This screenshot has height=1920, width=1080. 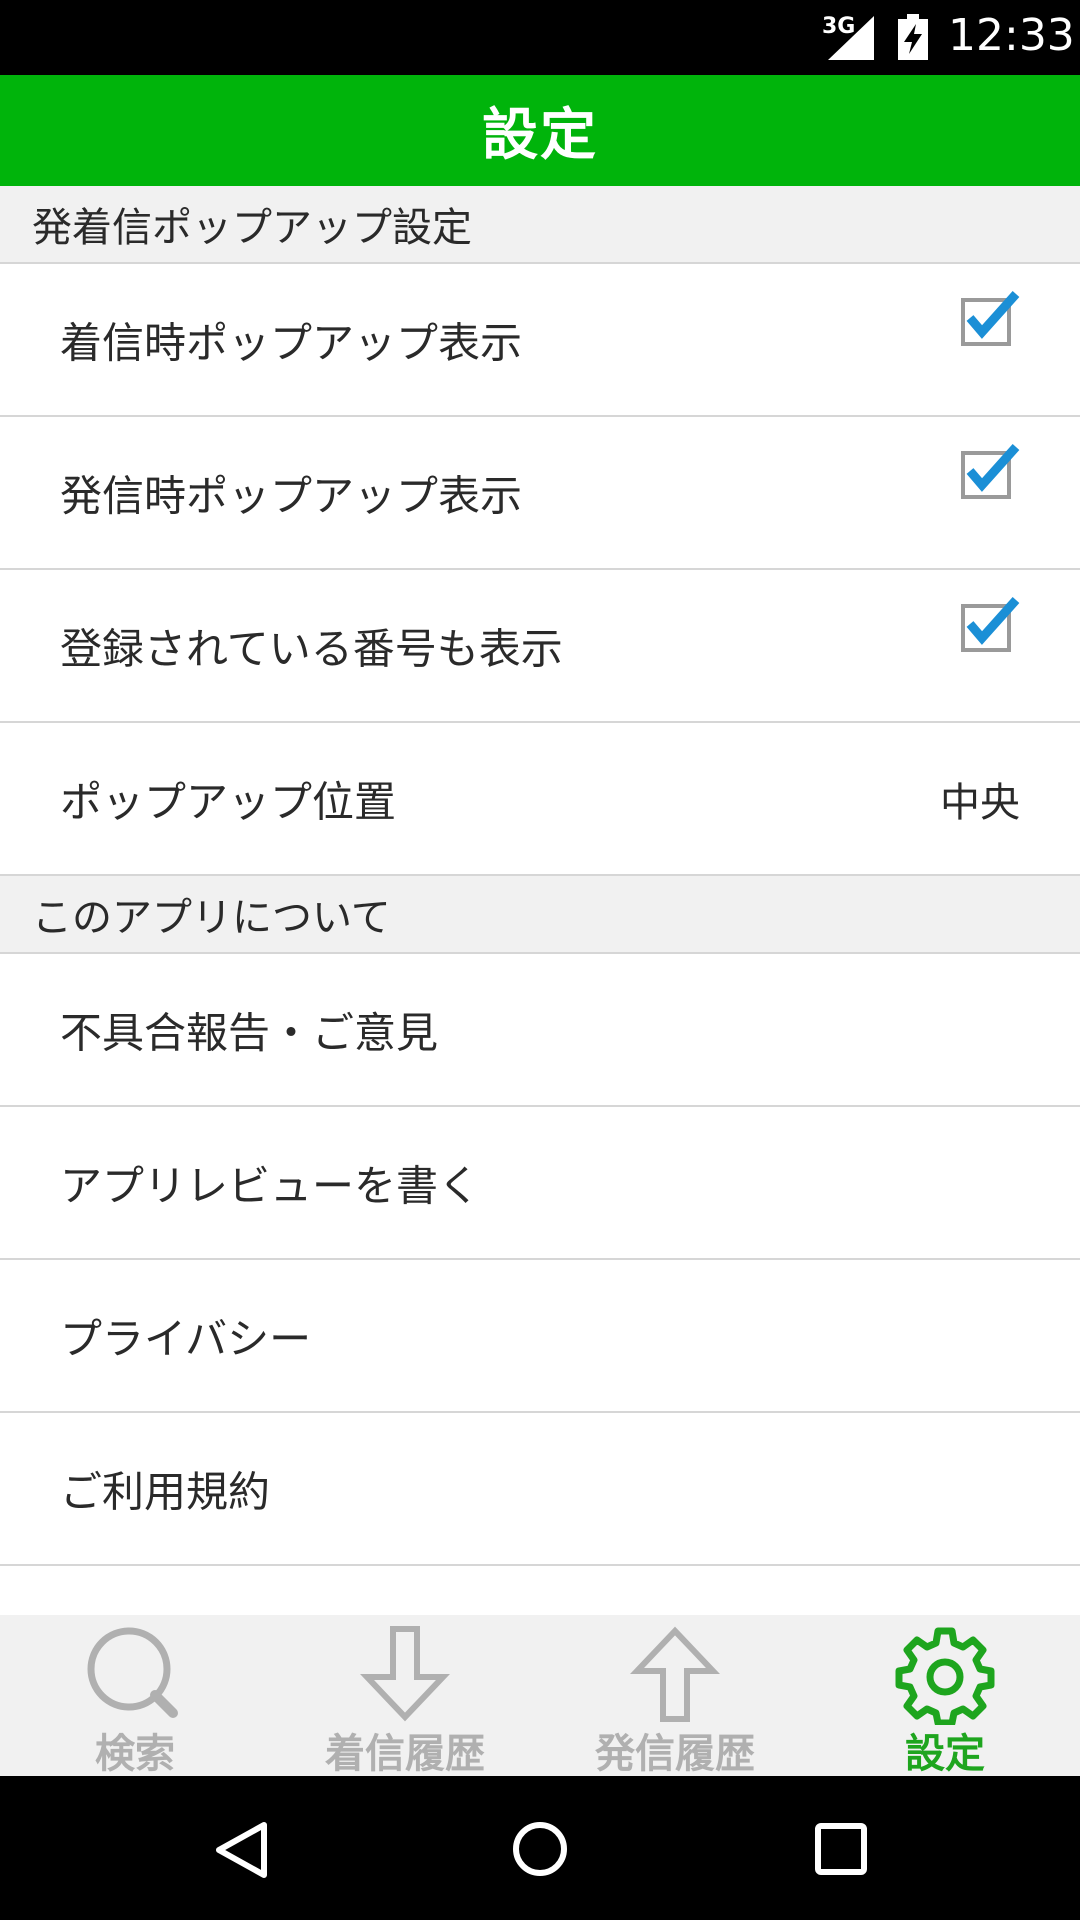 I want to click on setting-label: 登録されている番号も表示, so click(x=311, y=648).